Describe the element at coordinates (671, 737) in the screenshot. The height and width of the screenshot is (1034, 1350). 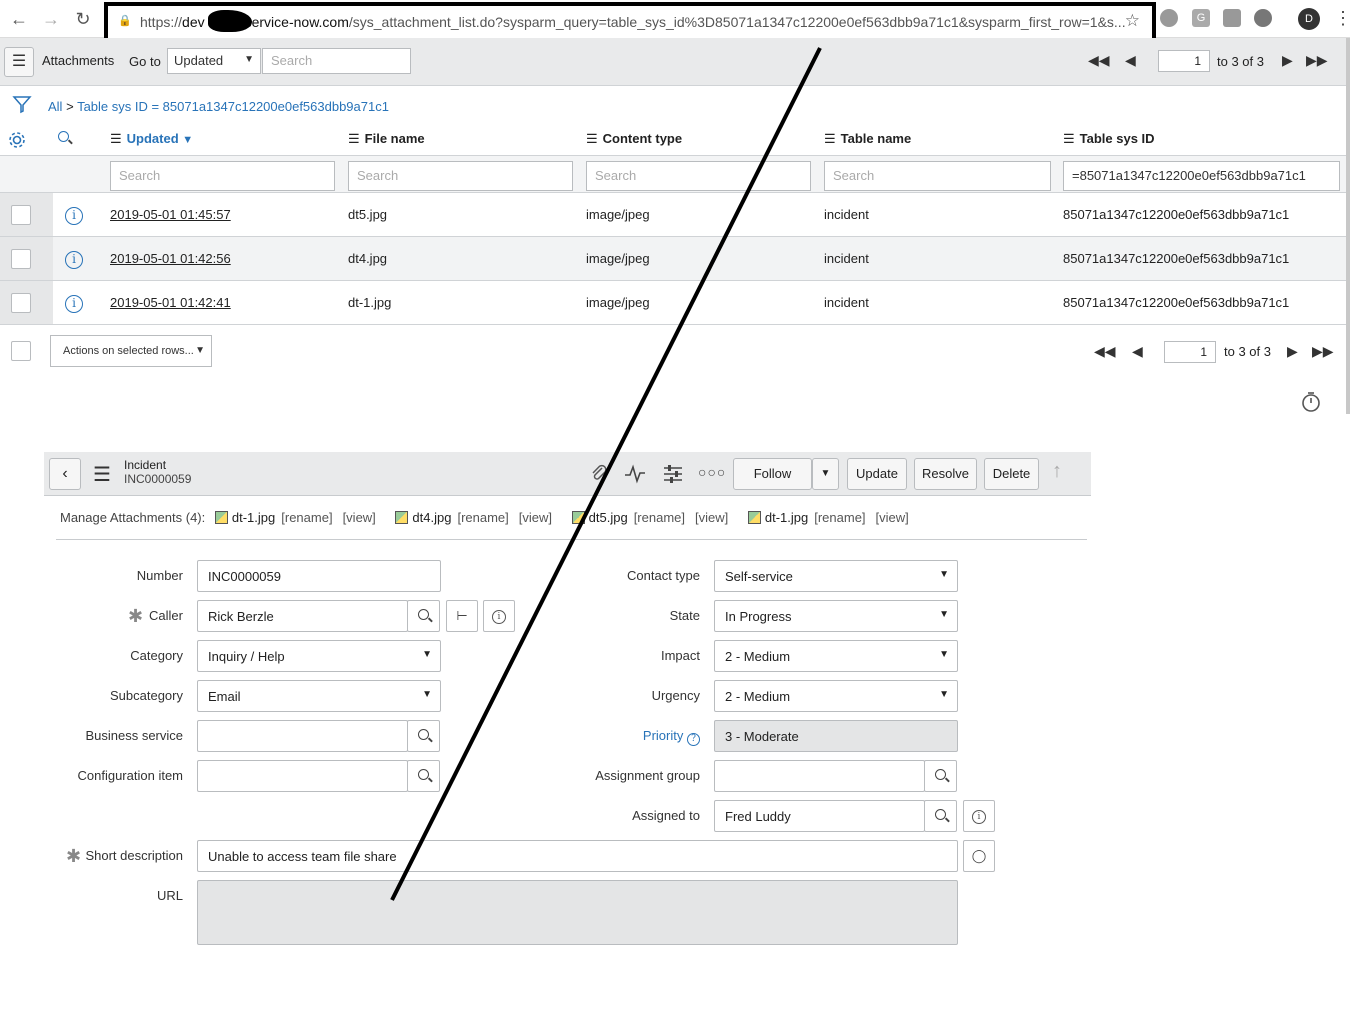
I see `priority-label: Priority ?` at that location.